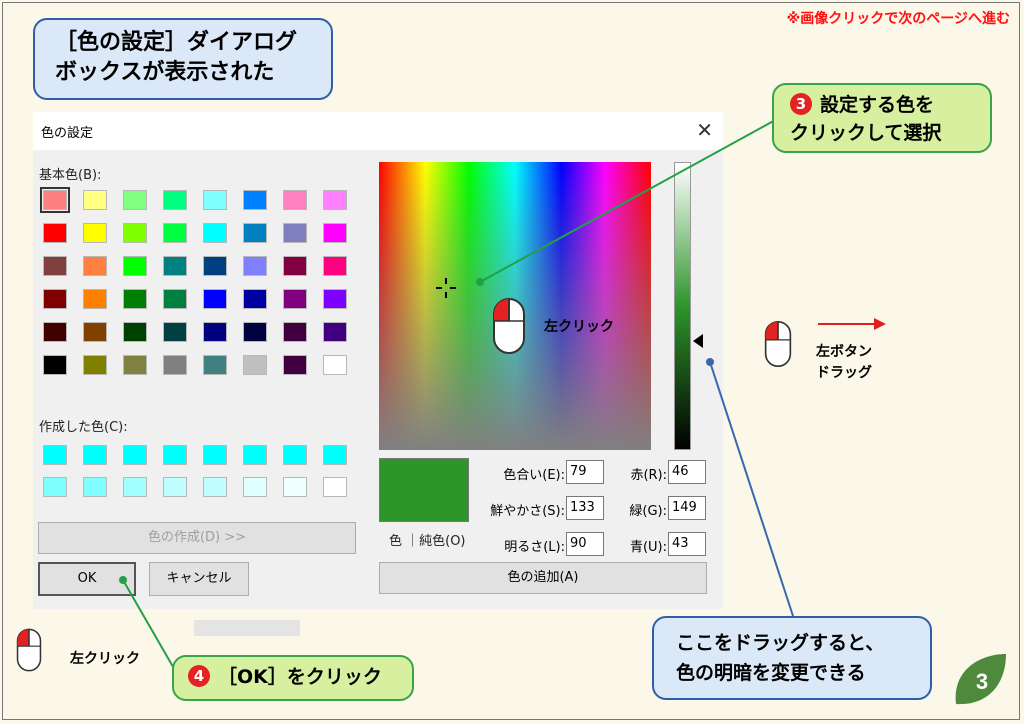 This screenshot has height=724, width=1024. Describe the element at coordinates (844, 352) in the screenshot. I see `left-drag-label-1: 左ボタン` at that location.